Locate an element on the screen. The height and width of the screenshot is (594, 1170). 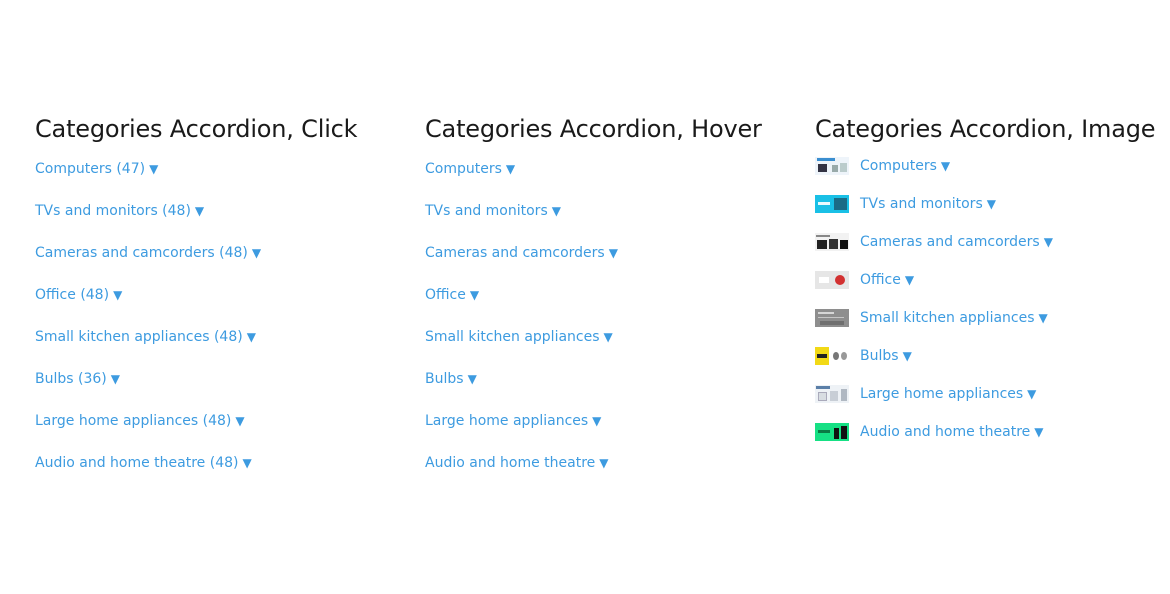
category-item-audio: Audio and home theatre (48) ▼ is located at coordinates (220, 473).